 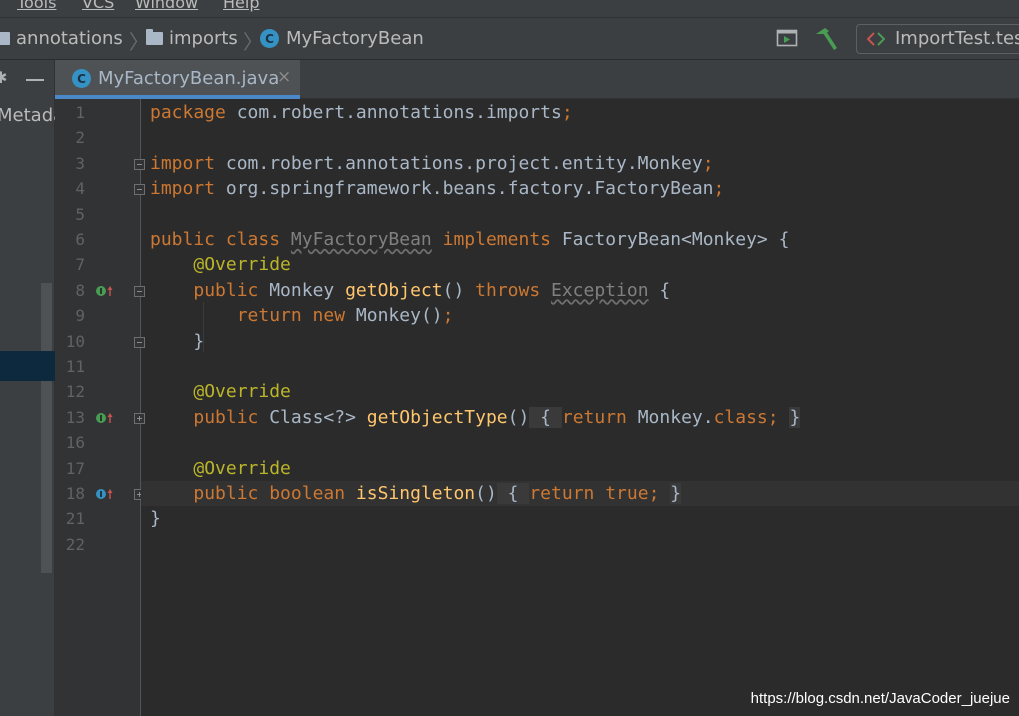 I want to click on code-token: public boolean, so click(x=274, y=493).